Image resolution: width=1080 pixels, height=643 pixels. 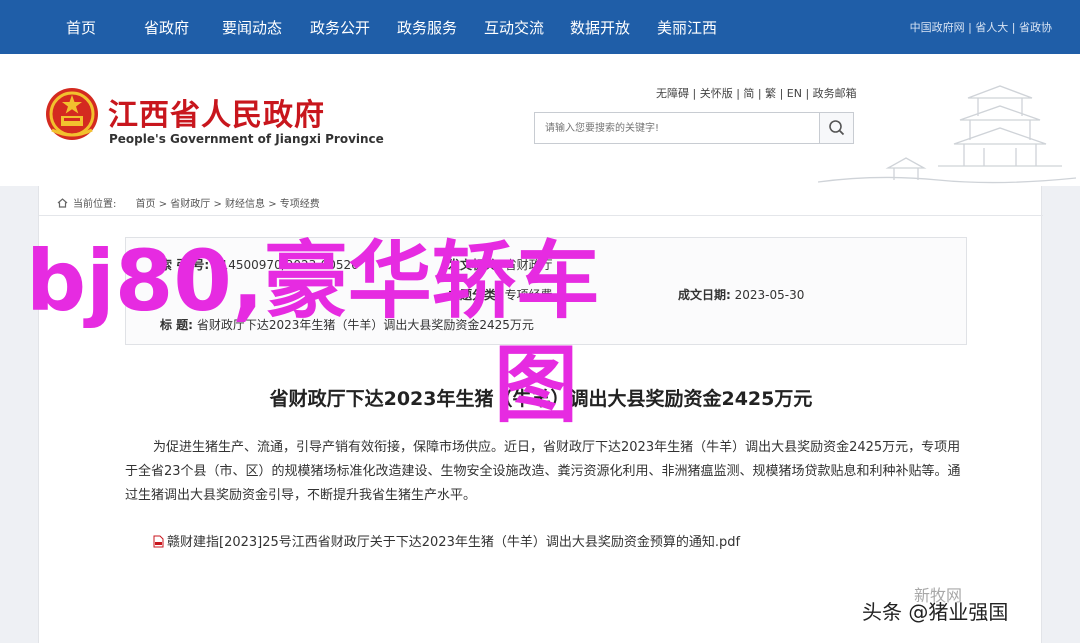 I want to click on meta-date-value: 2023-05-30, so click(x=769, y=295).